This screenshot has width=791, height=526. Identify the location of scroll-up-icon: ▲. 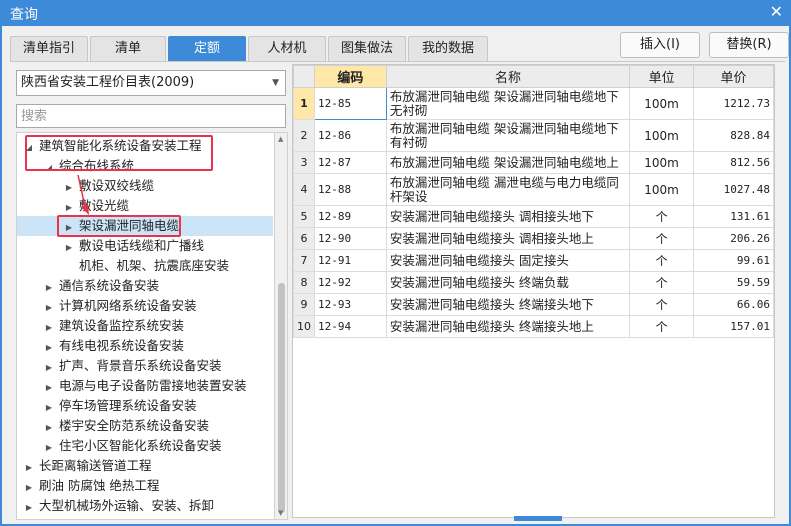
(280, 139).